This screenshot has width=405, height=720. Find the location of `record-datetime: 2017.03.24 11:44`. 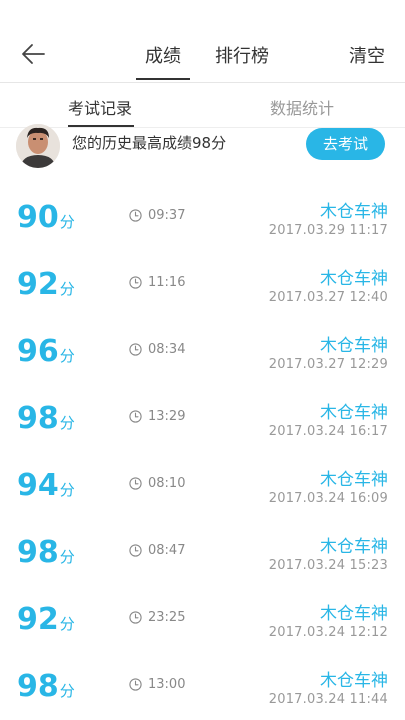

record-datetime: 2017.03.24 11:44 is located at coordinates (328, 699).